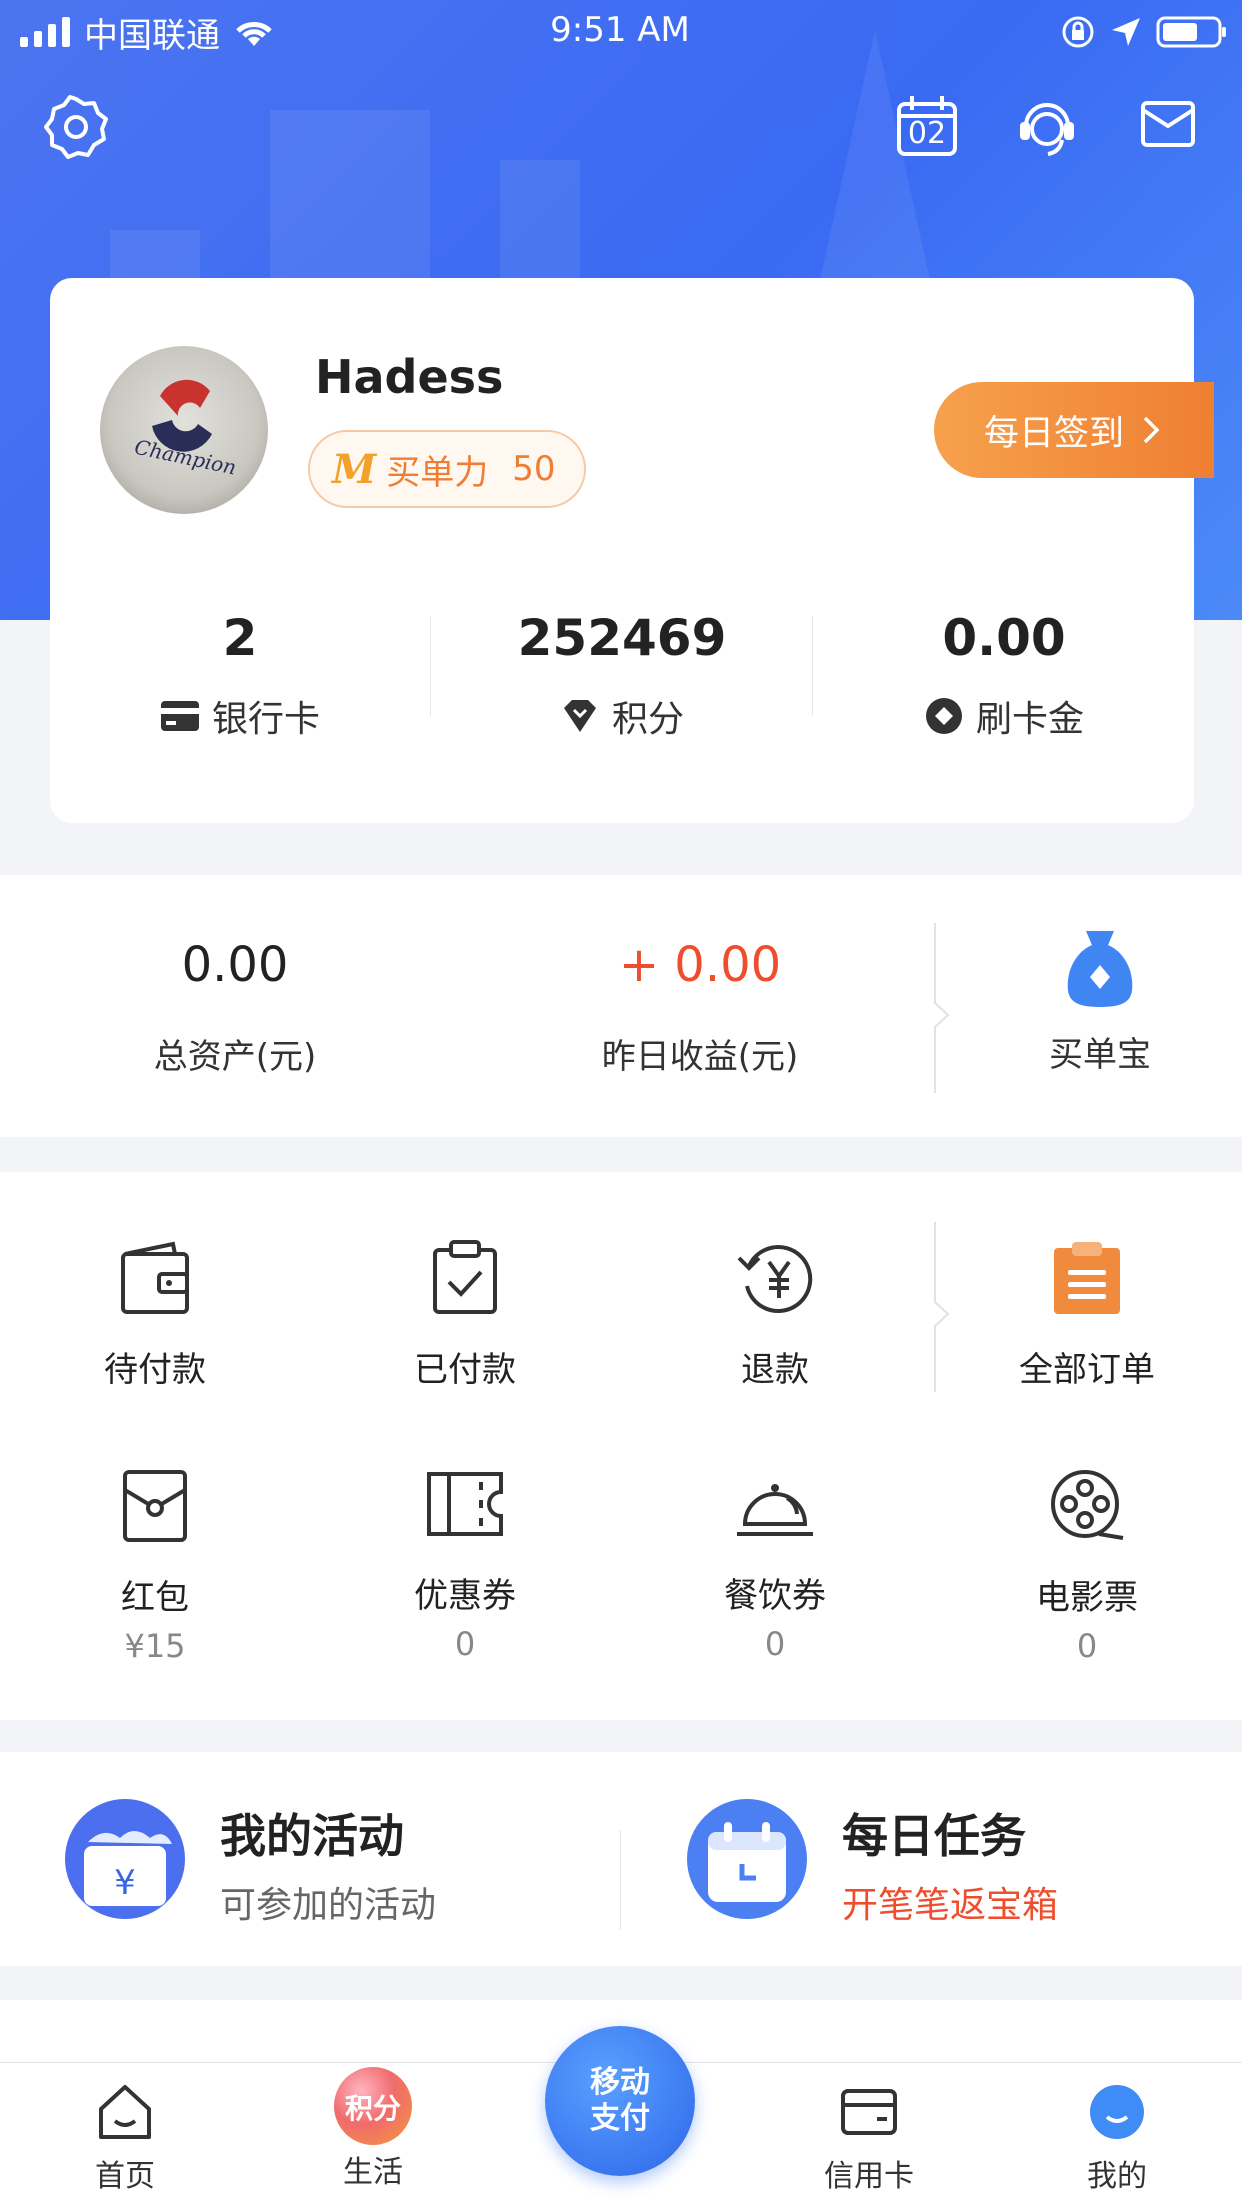 The width and height of the screenshot is (1242, 2209). What do you see at coordinates (700, 965) in the screenshot?
I see `yesterday-earnings-value: + 0.00` at bounding box center [700, 965].